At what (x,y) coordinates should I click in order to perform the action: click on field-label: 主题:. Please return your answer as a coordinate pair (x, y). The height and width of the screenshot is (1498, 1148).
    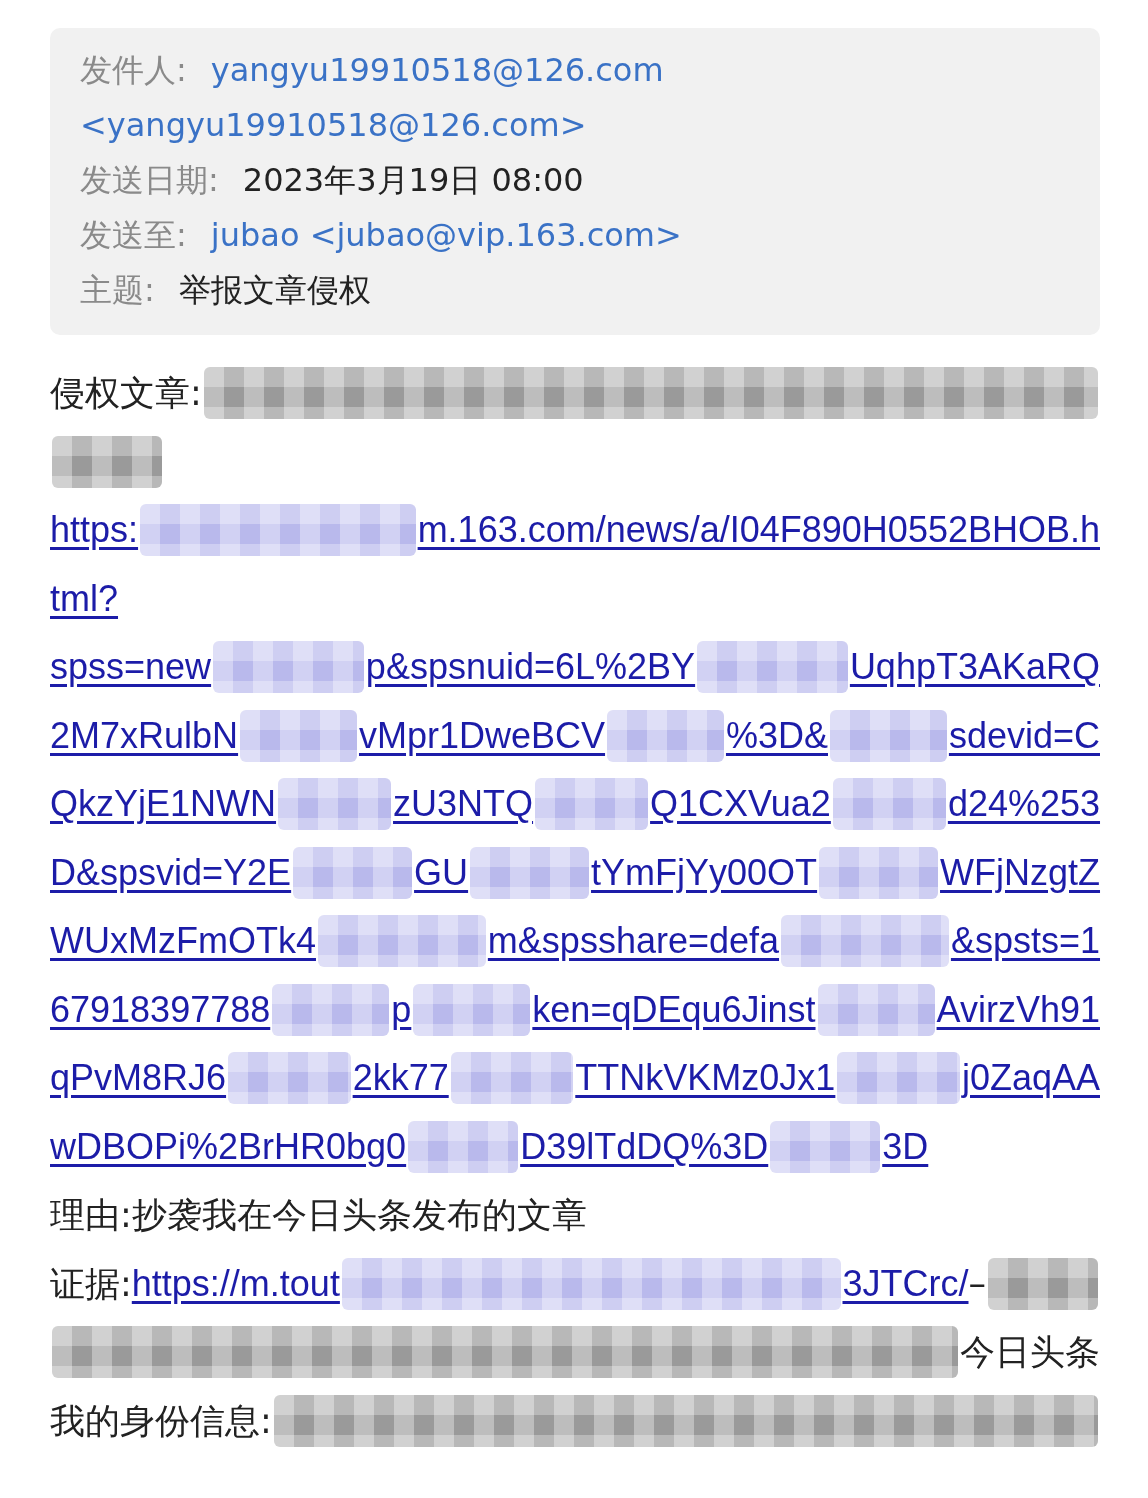
    Looking at the image, I should click on (117, 290).